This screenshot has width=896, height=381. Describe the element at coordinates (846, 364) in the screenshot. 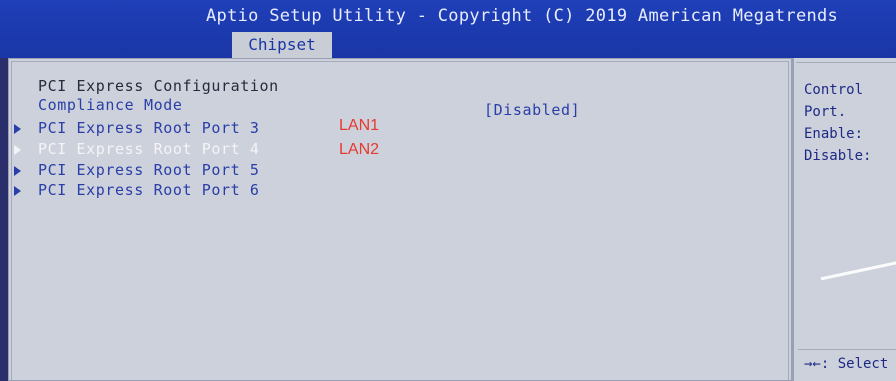

I see `key-hint-select: →←: Select` at that location.